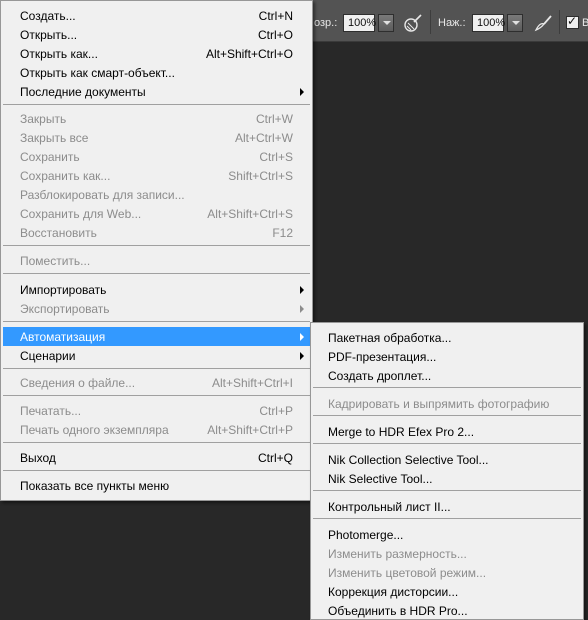  What do you see at coordinates (156, 410) in the screenshot?
I see `menu-item-print: Печатать... Ctrl+P` at bounding box center [156, 410].